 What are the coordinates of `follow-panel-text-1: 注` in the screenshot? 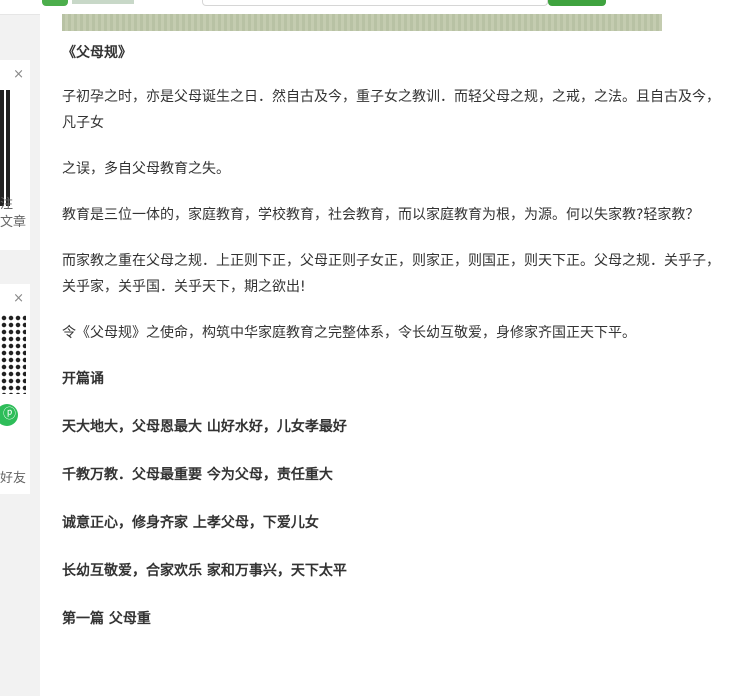 It's located at (7, 204).